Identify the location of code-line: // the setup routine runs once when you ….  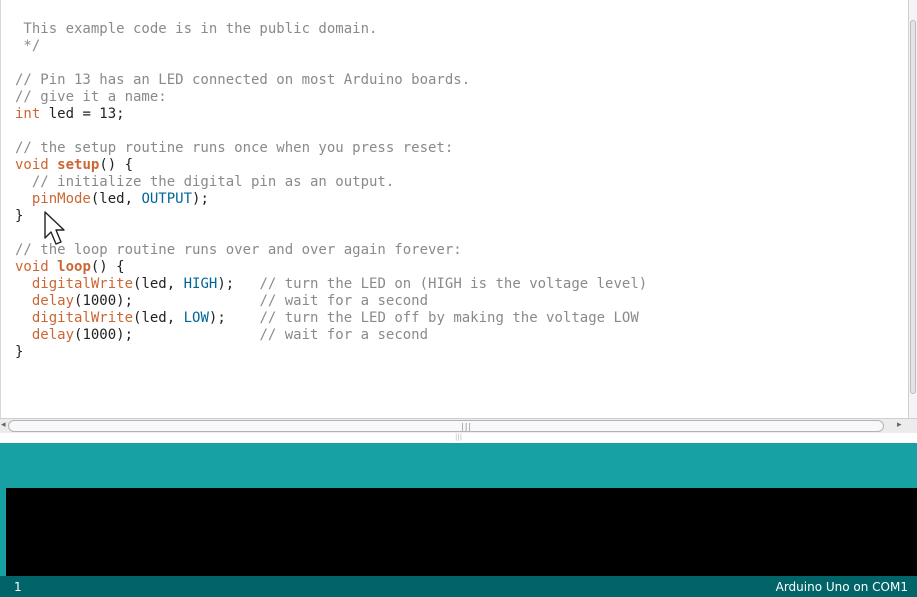
(331, 148).